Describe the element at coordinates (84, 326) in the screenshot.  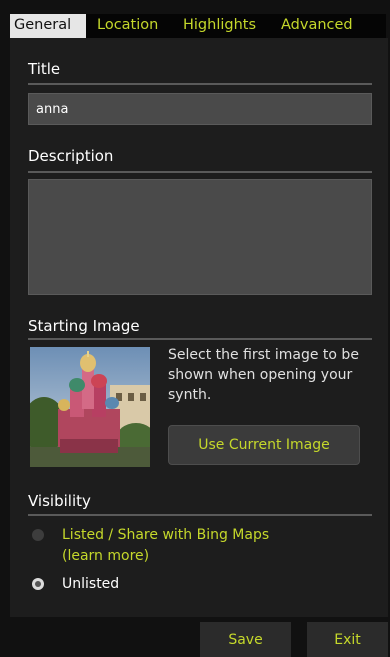
I see `starting-image-label: Starting Image` at that location.